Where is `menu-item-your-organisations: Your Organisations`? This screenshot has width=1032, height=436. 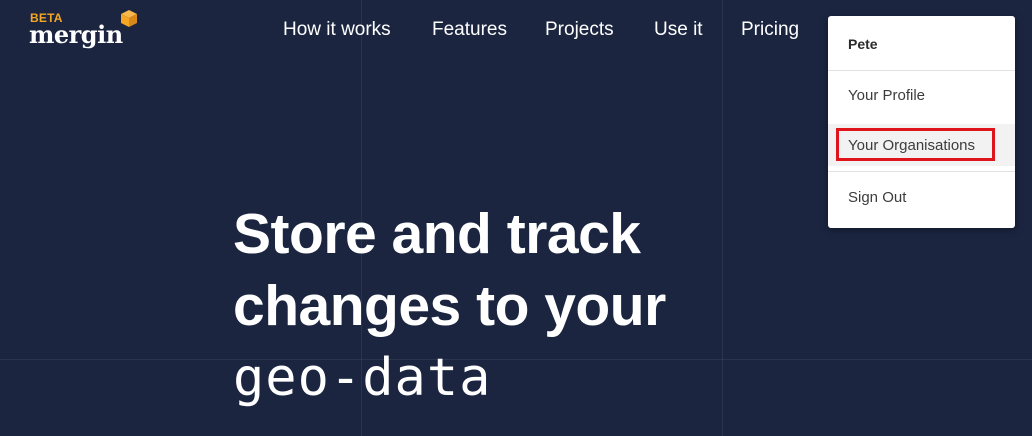 menu-item-your-organisations: Your Organisations is located at coordinates (921, 145).